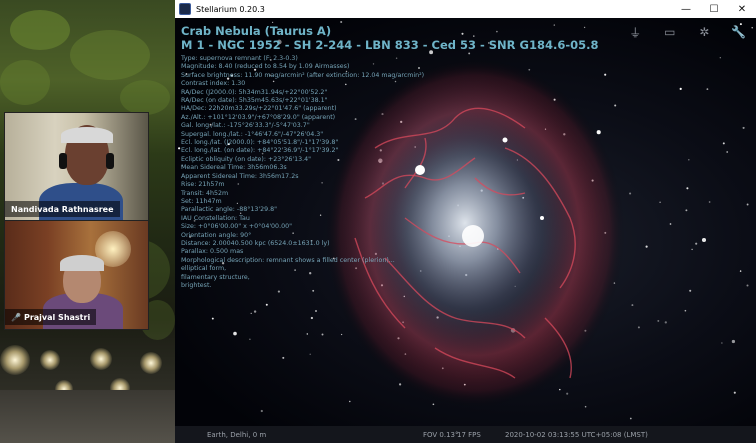 This screenshot has width=756, height=443. What do you see at coordinates (76, 167) in the screenshot?
I see `participant-video-1: Nandivada Rathnasree` at bounding box center [76, 167].